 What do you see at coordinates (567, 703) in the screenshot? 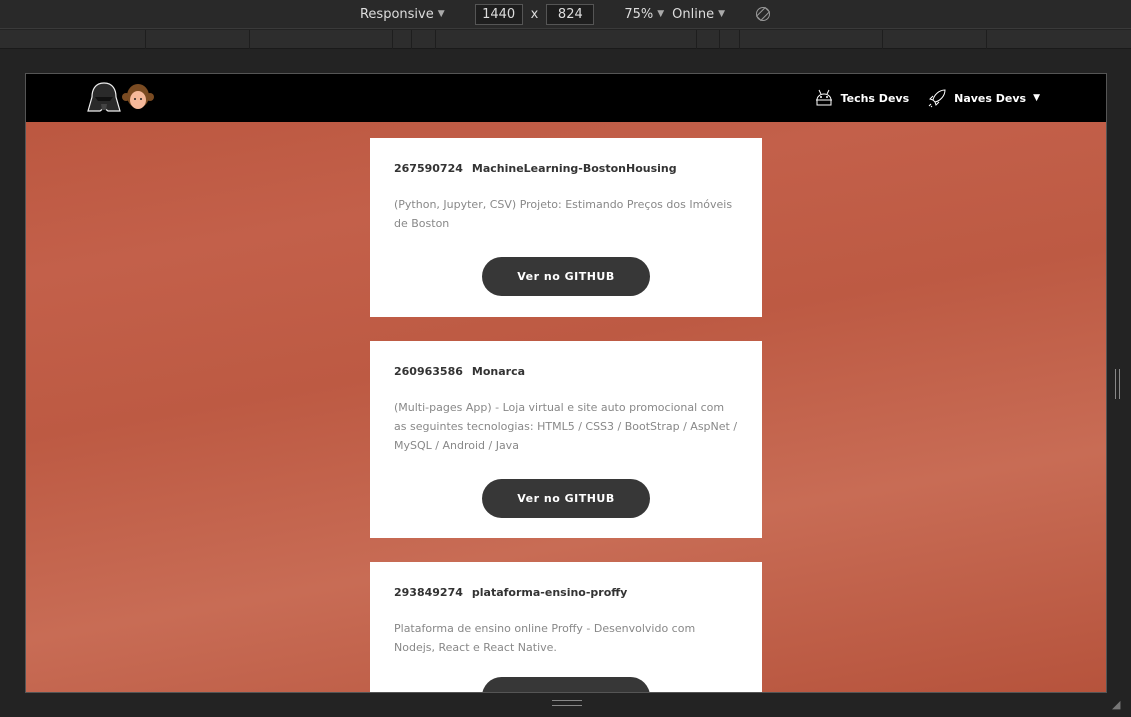
I see `resize-handle-bottom` at bounding box center [567, 703].